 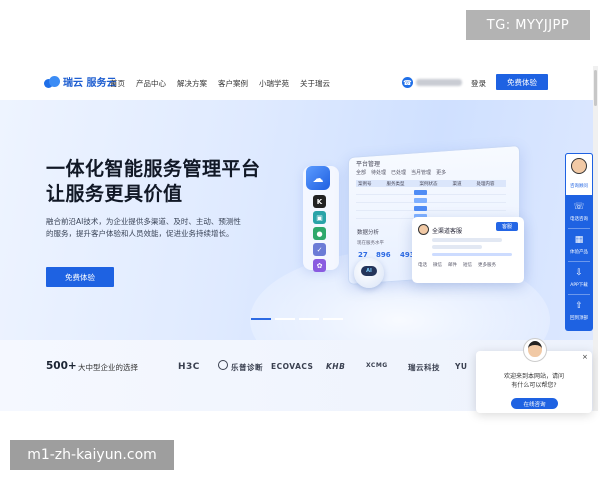 I want to click on brand-name: 瑞云 服务云, so click(x=90, y=83).